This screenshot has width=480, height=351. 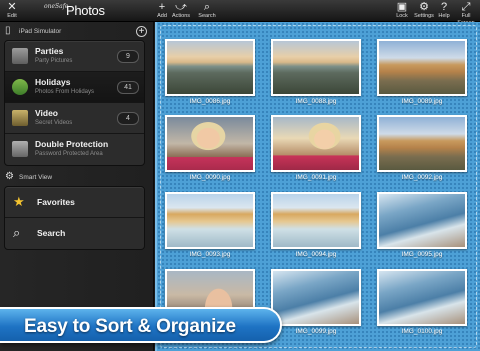 I want to click on island-icon, so click(x=20, y=87).